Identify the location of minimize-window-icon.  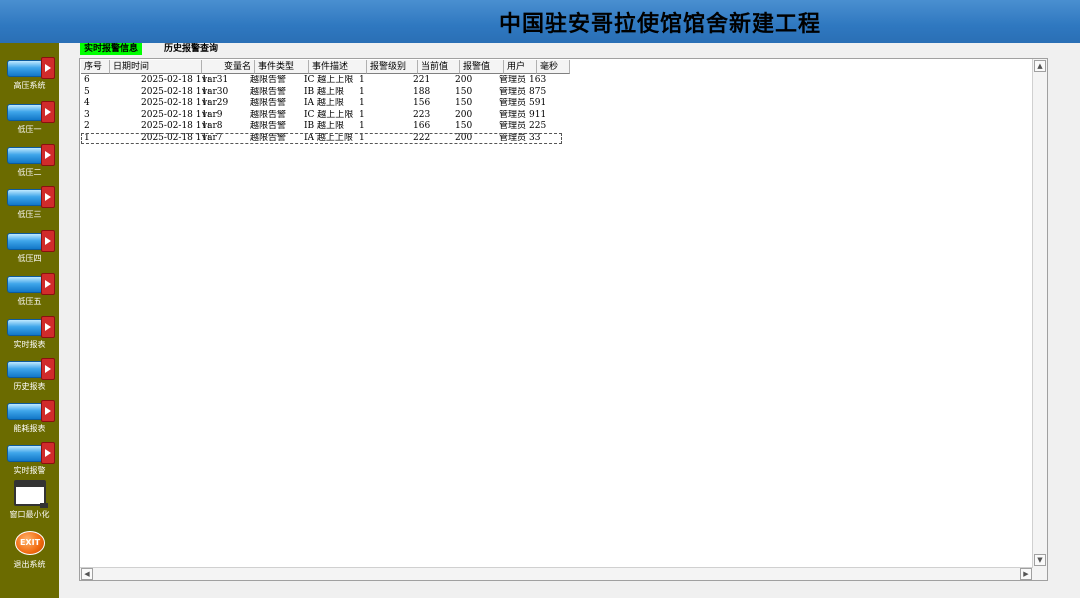
(31, 494).